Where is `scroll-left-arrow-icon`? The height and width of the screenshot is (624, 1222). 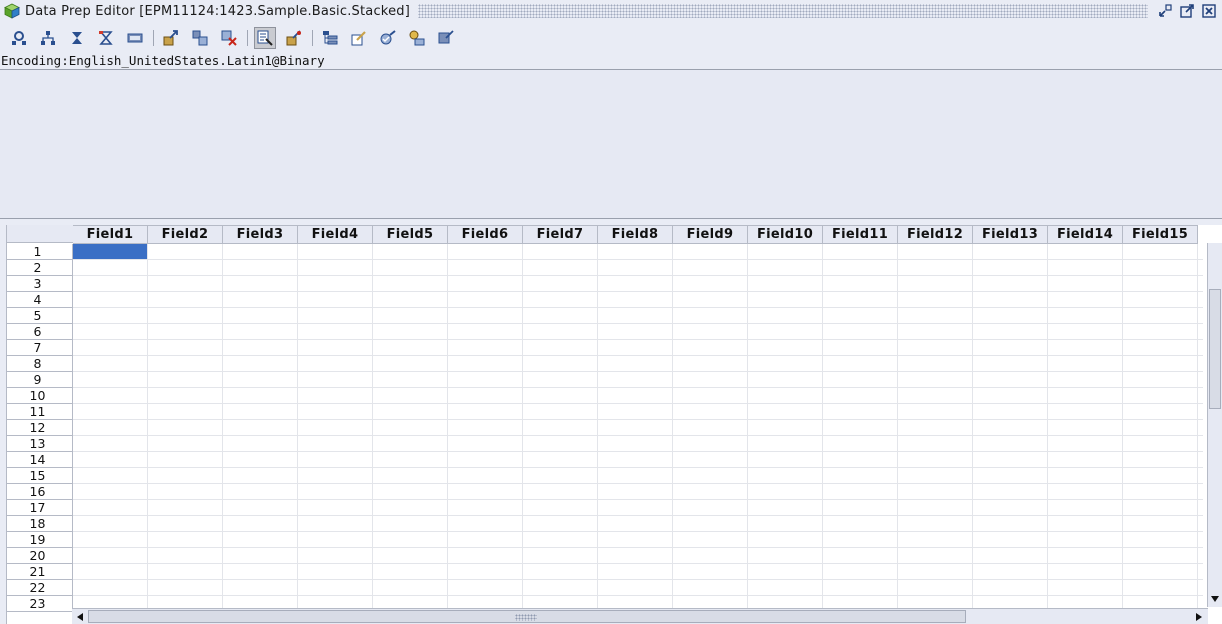 scroll-left-arrow-icon is located at coordinates (80, 617).